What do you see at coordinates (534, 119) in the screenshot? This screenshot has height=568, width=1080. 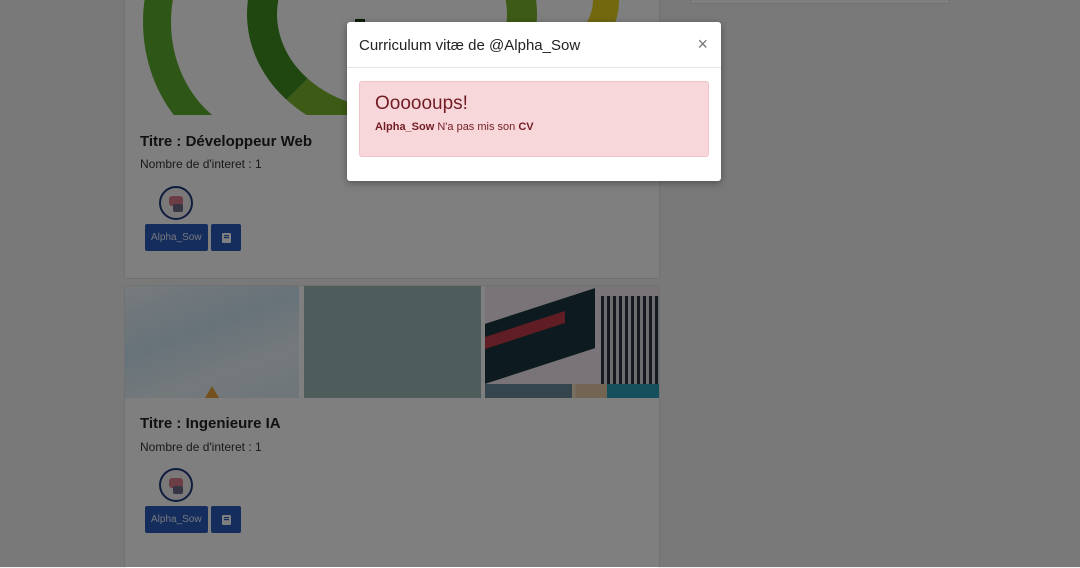 I see `alert-danger: Oooooups! Alpha_Sow N'a pas mis son CV` at bounding box center [534, 119].